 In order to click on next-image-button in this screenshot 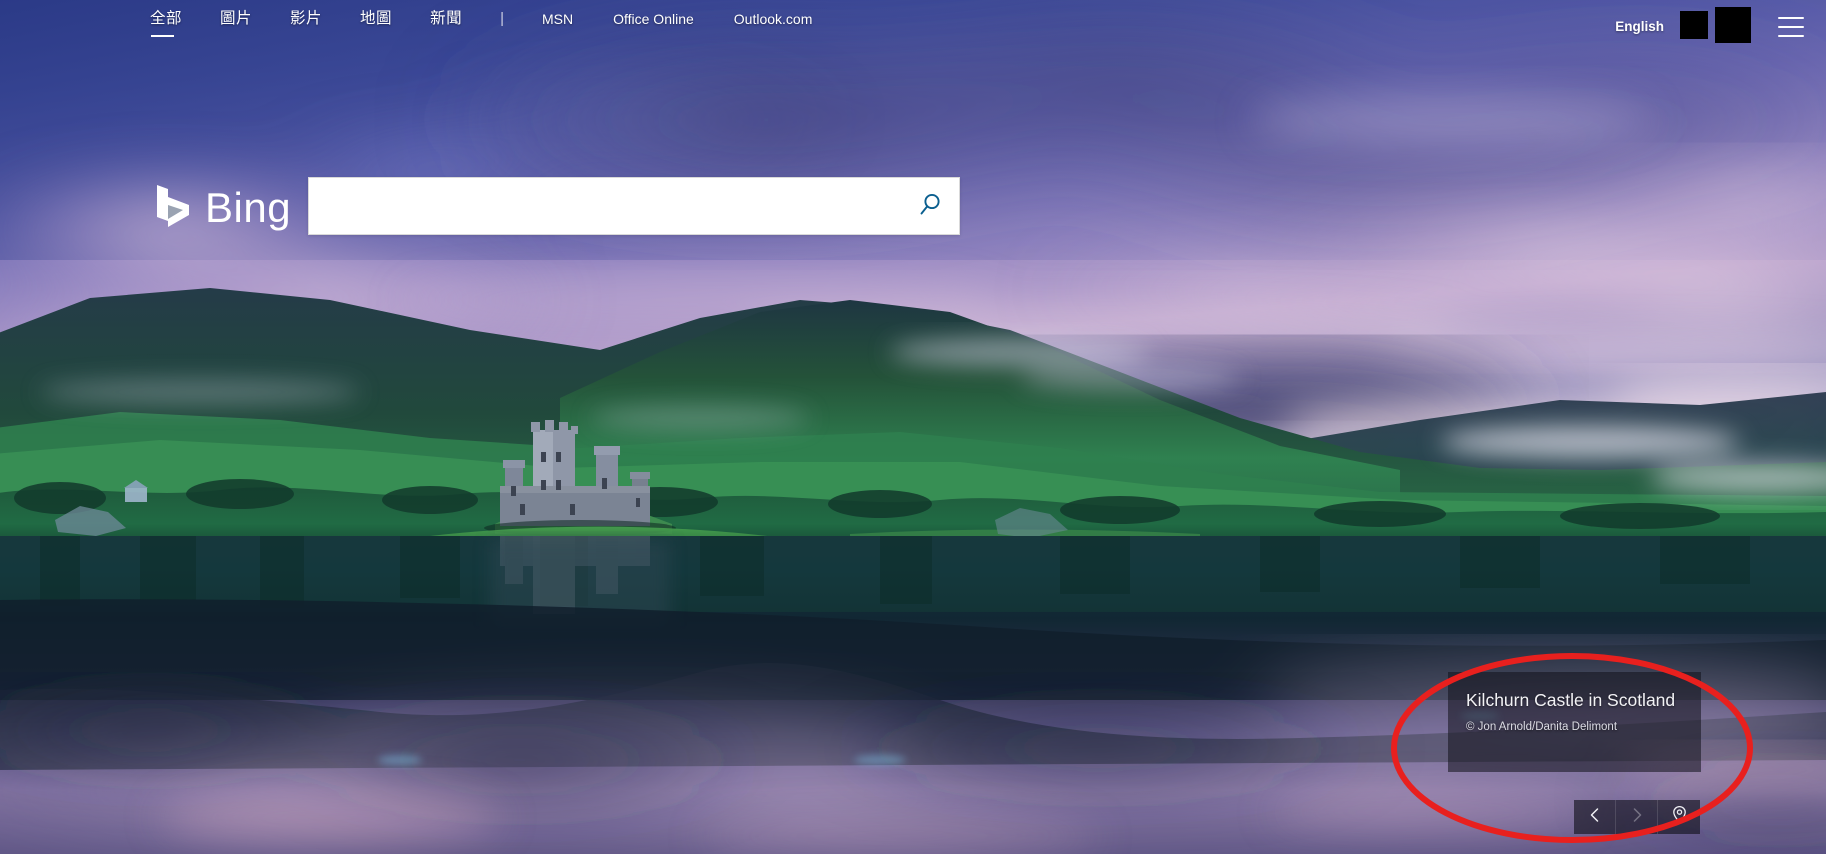, I will do `click(1637, 817)`.